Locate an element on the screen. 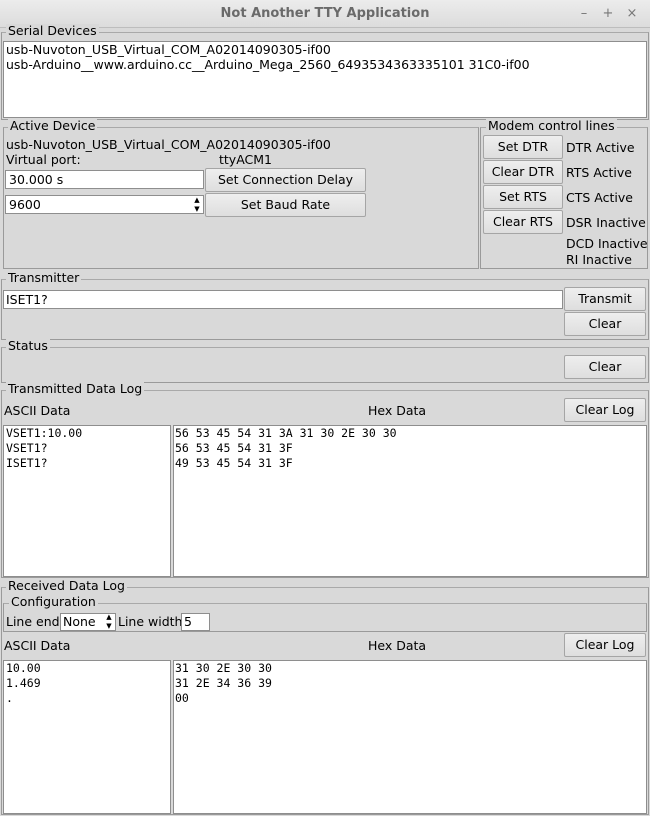 This screenshot has height=816, width=650. baud-rate-spinner: ▲ ▼ is located at coordinates (197, 205).